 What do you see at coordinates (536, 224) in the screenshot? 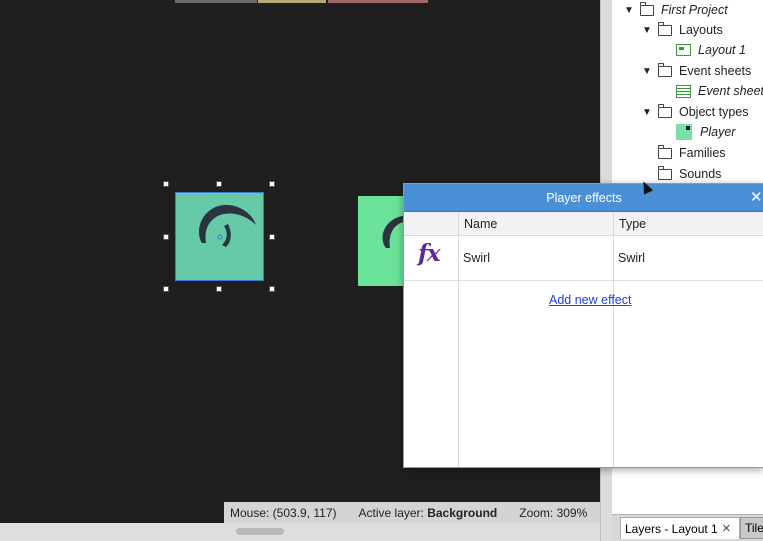
I see `column-header-name: Name` at bounding box center [536, 224].